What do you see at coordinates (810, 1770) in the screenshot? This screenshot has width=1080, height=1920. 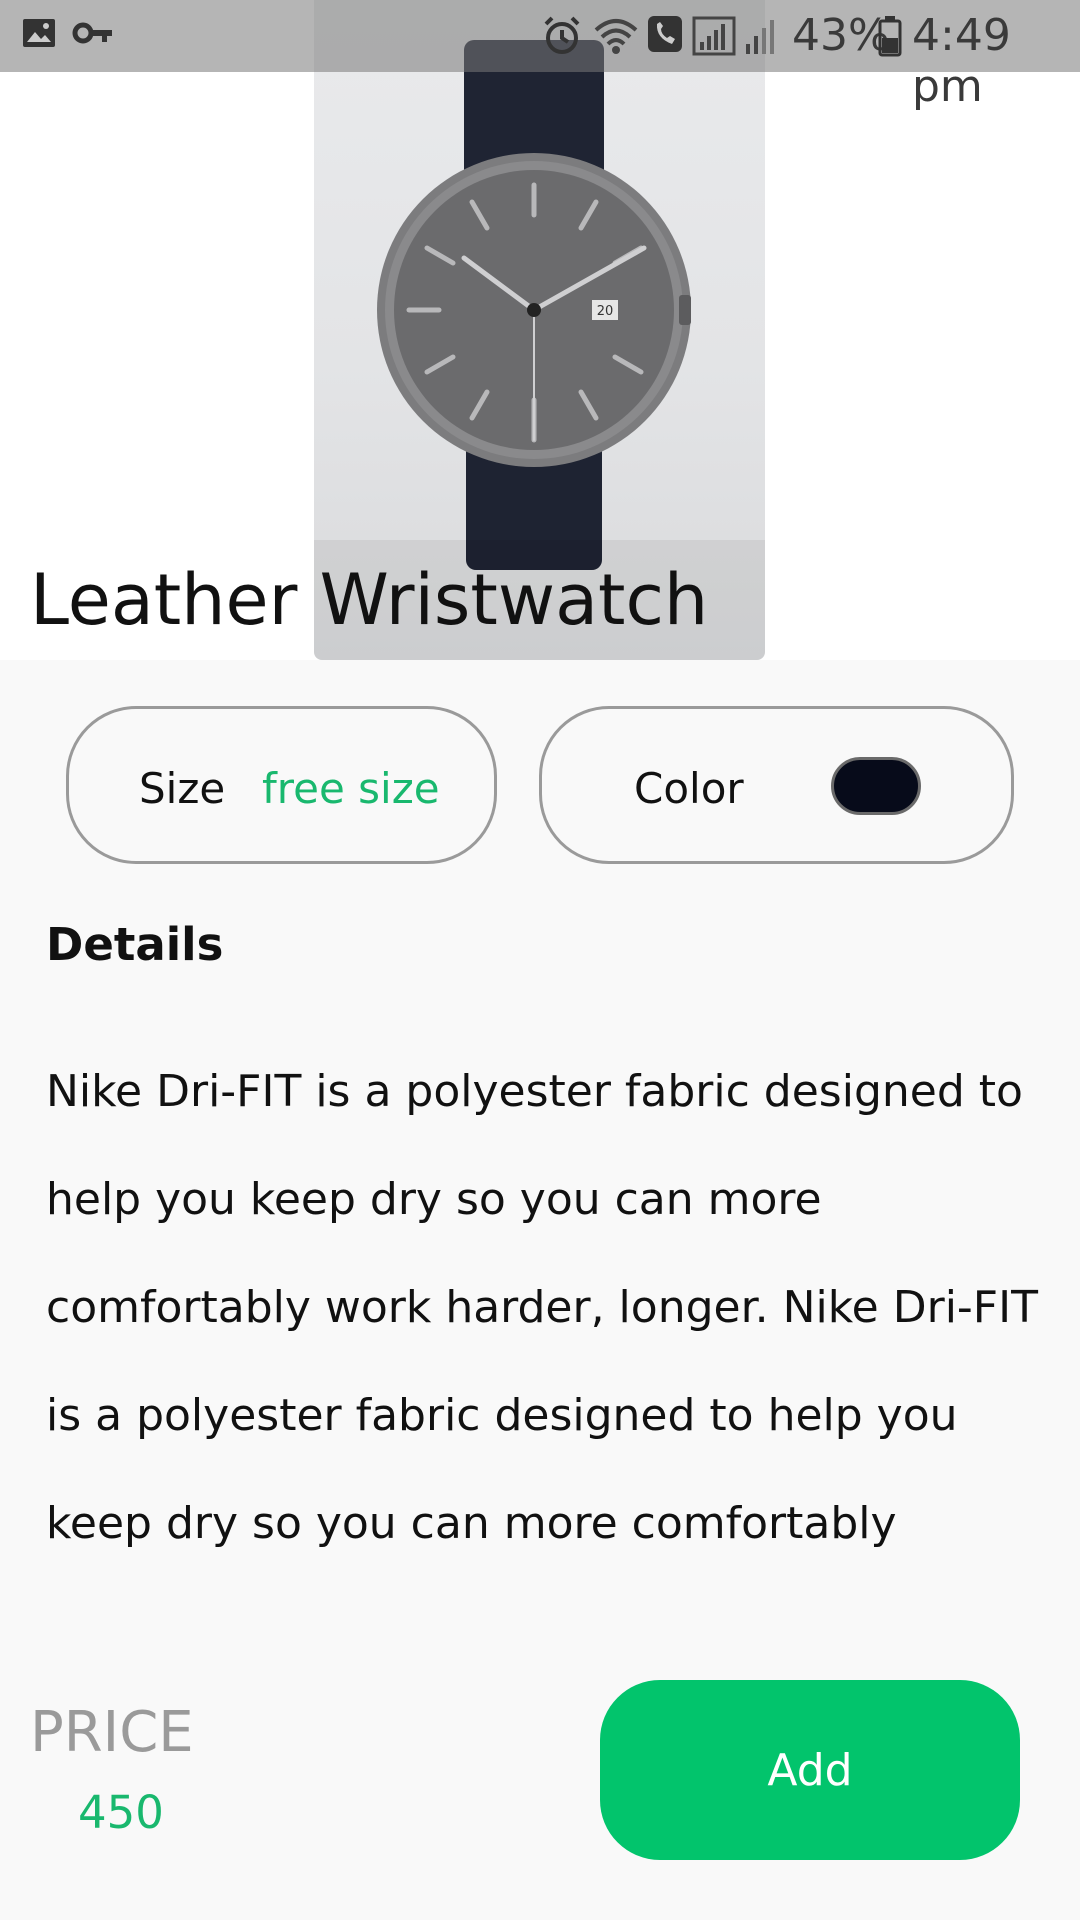 I see `add-to-cart-button: Add` at bounding box center [810, 1770].